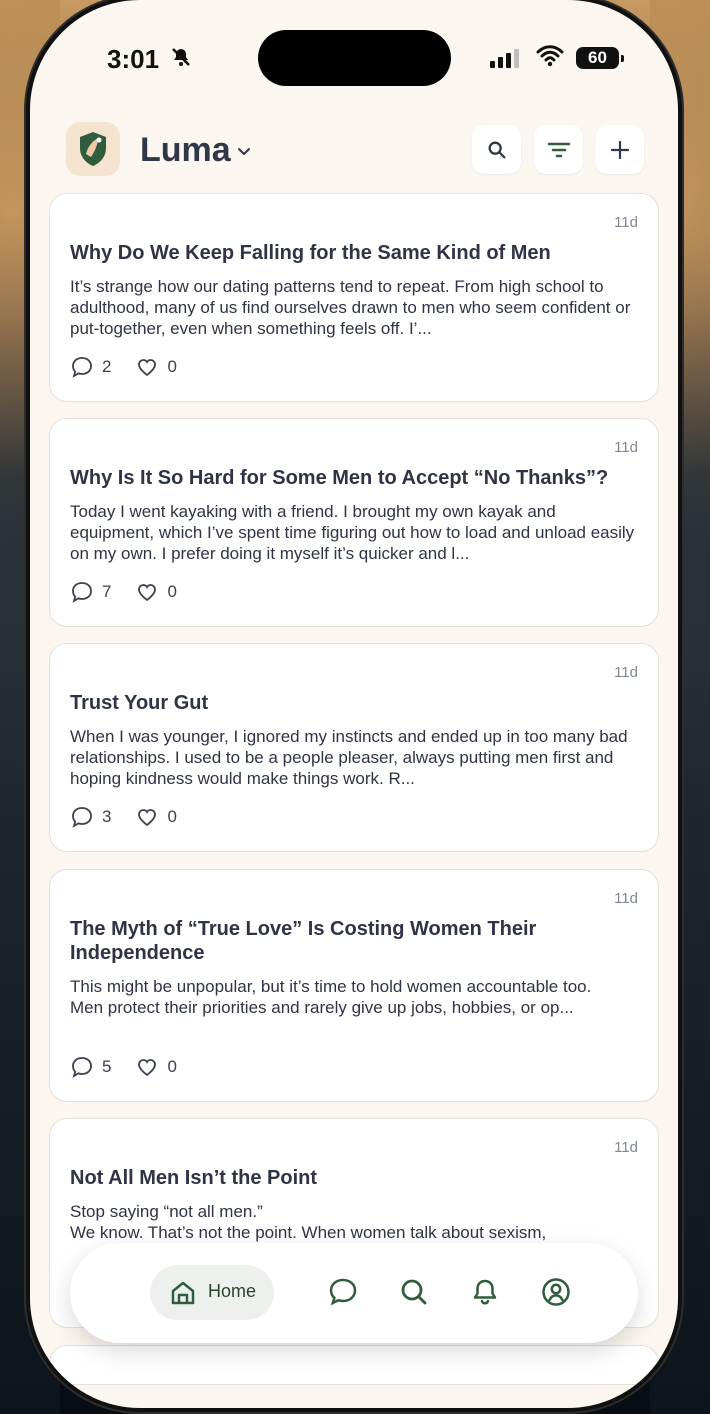 Image resolution: width=710 pixels, height=1414 pixels. What do you see at coordinates (123, 592) in the screenshot?
I see `post-meta: 7 0` at bounding box center [123, 592].